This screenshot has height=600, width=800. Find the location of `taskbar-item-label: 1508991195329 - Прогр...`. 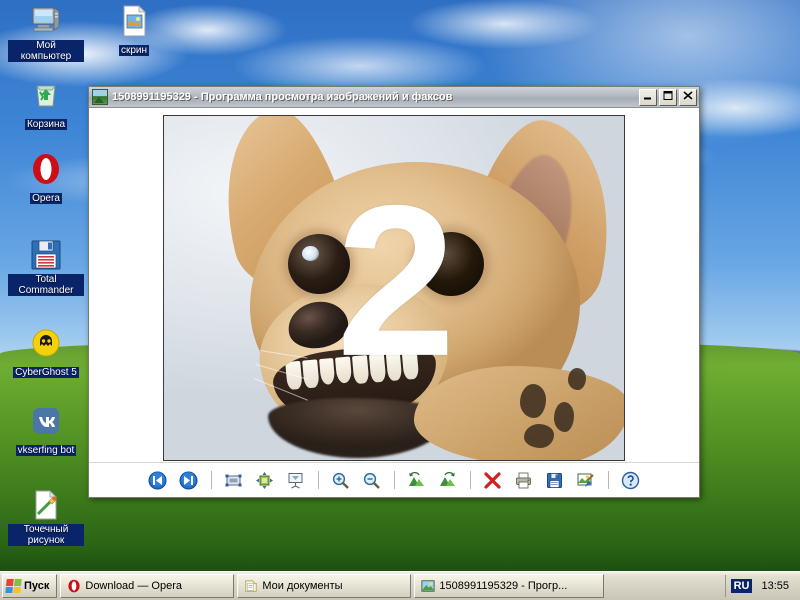

taskbar-item-label: 1508991195329 - Прогр... is located at coordinates (503, 586).